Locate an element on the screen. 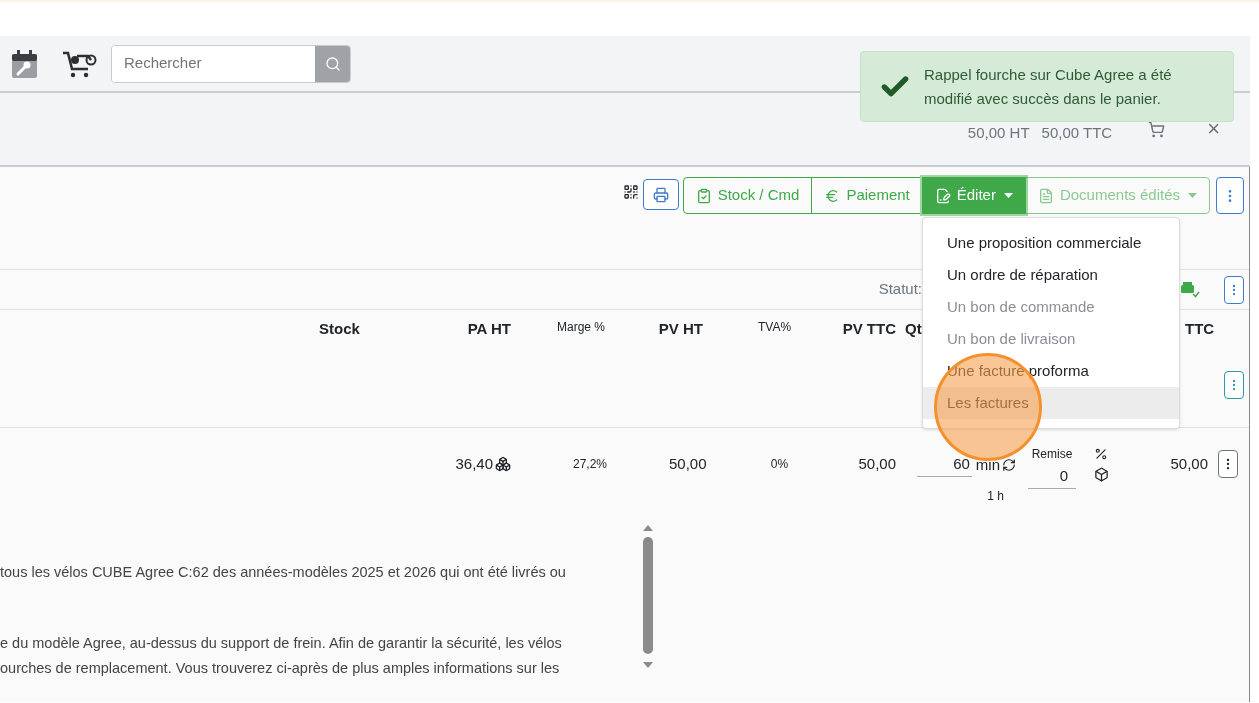  search-field: Rechercher is located at coordinates (231, 63).